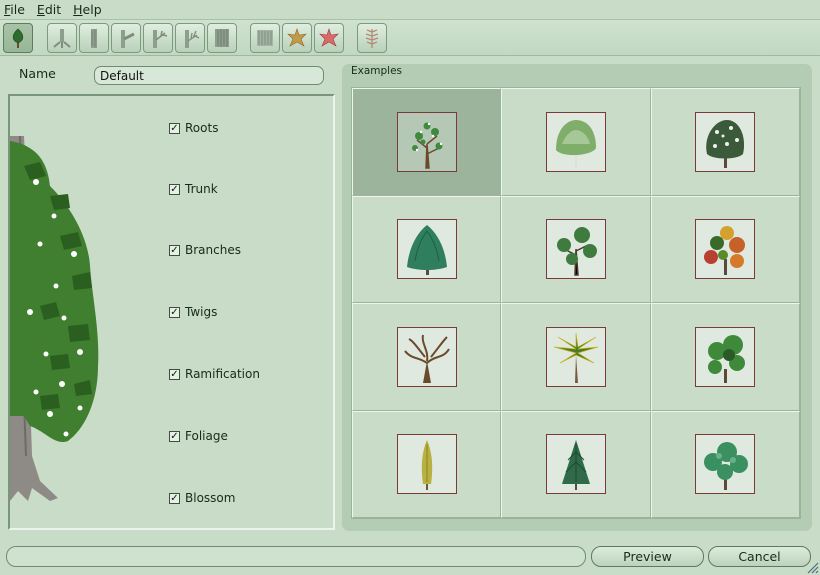 The image size is (820, 575). Describe the element at coordinates (201, 312) in the screenshot. I see `twigs-label: Twigs` at that location.